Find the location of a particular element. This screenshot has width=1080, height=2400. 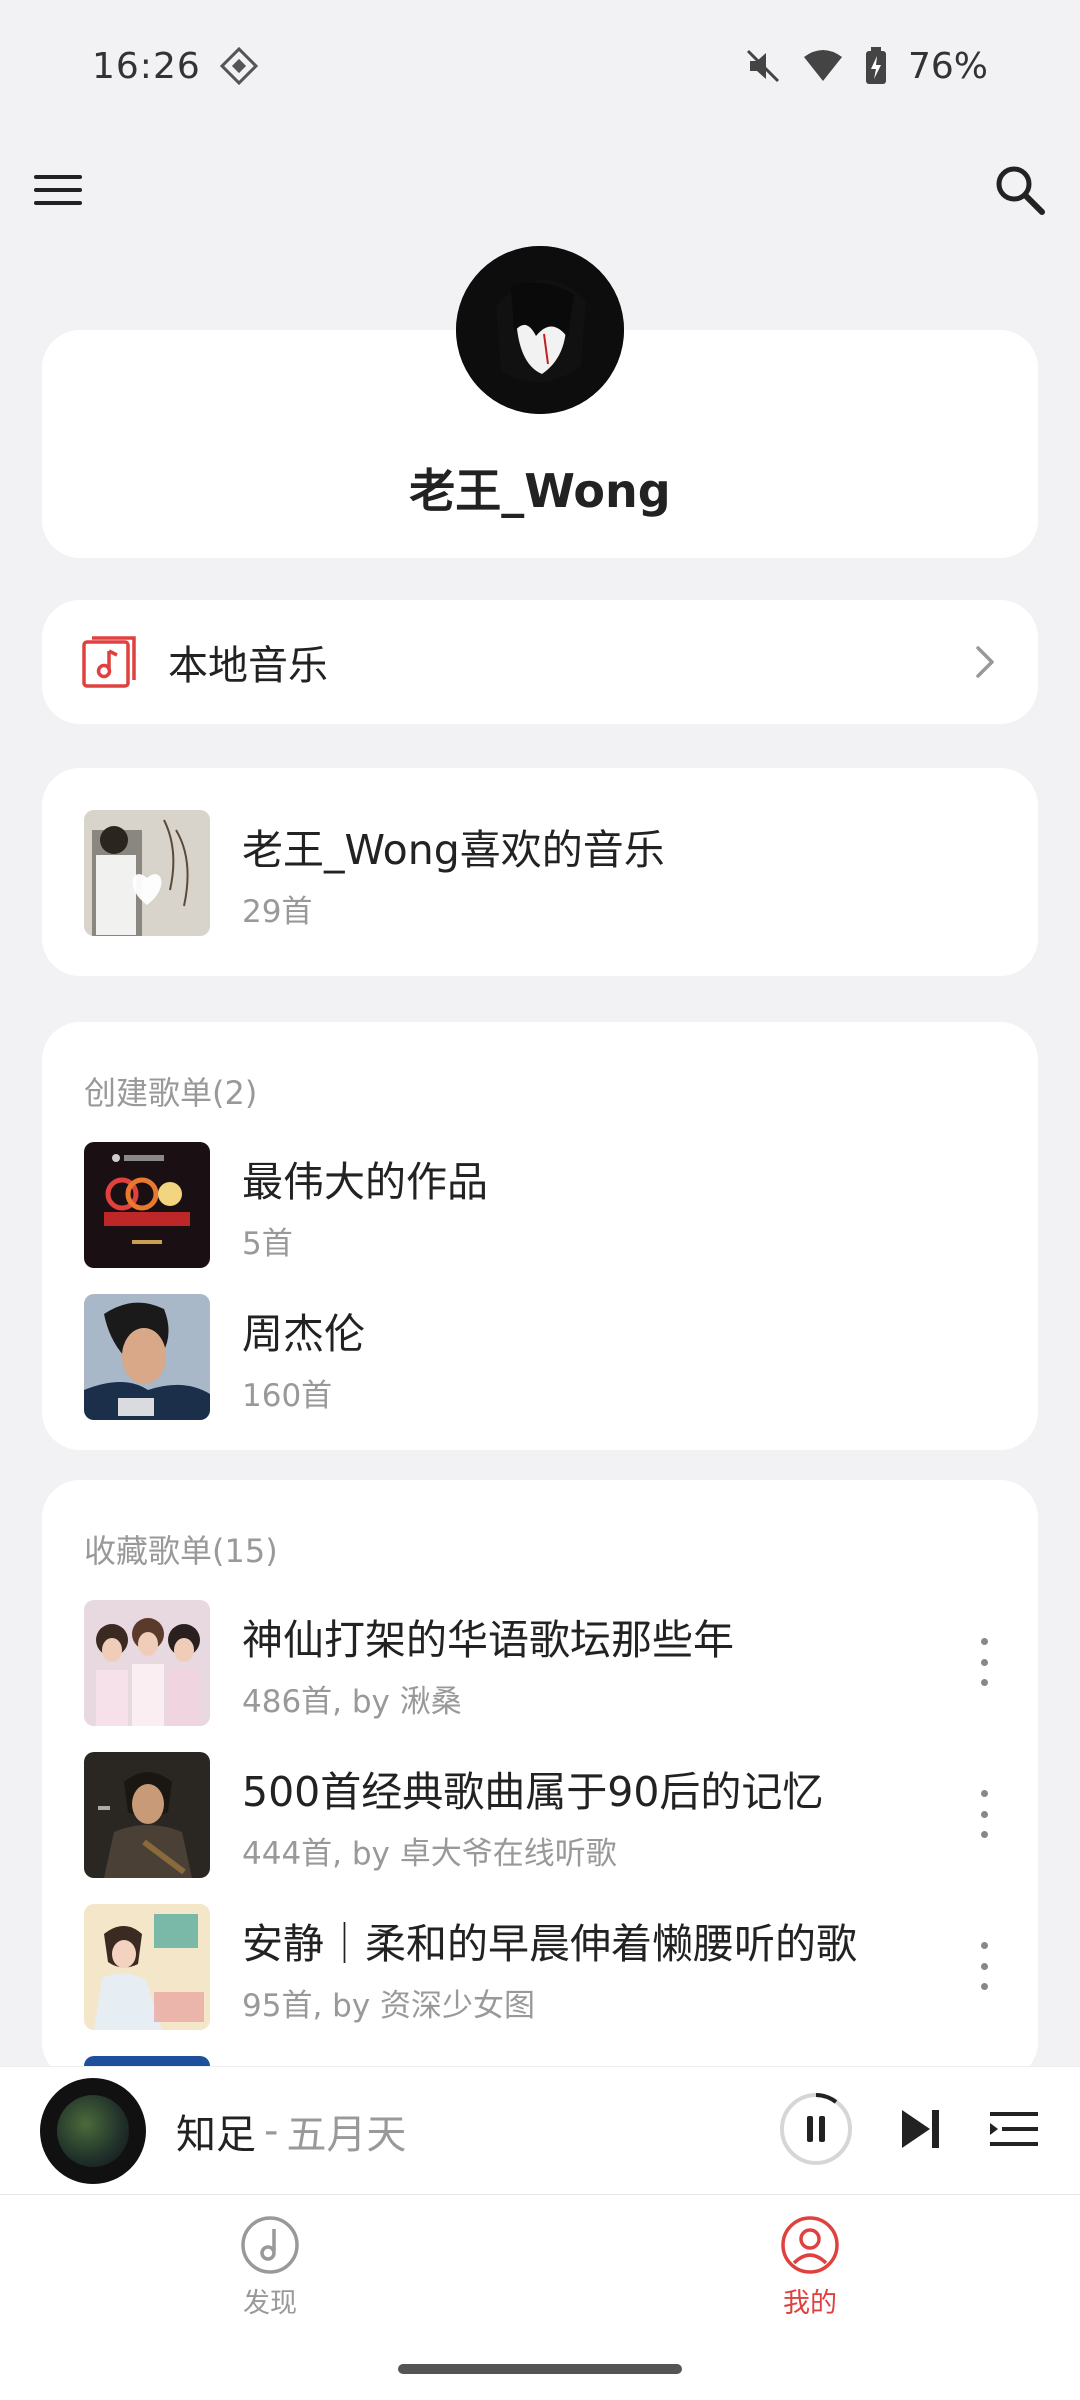

wifi-icon is located at coordinates (822, 65).